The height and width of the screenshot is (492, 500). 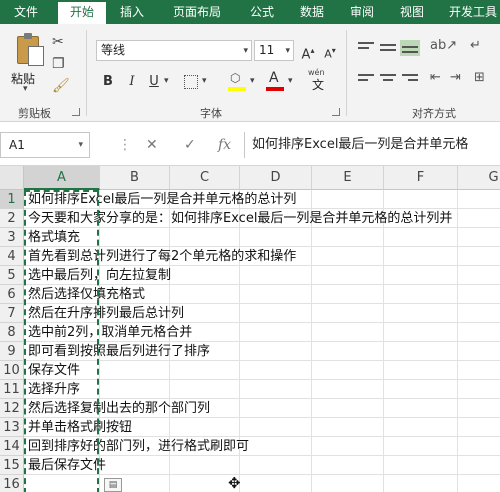 What do you see at coordinates (58, 64) in the screenshot?
I see `copy-icon: ❐` at bounding box center [58, 64].